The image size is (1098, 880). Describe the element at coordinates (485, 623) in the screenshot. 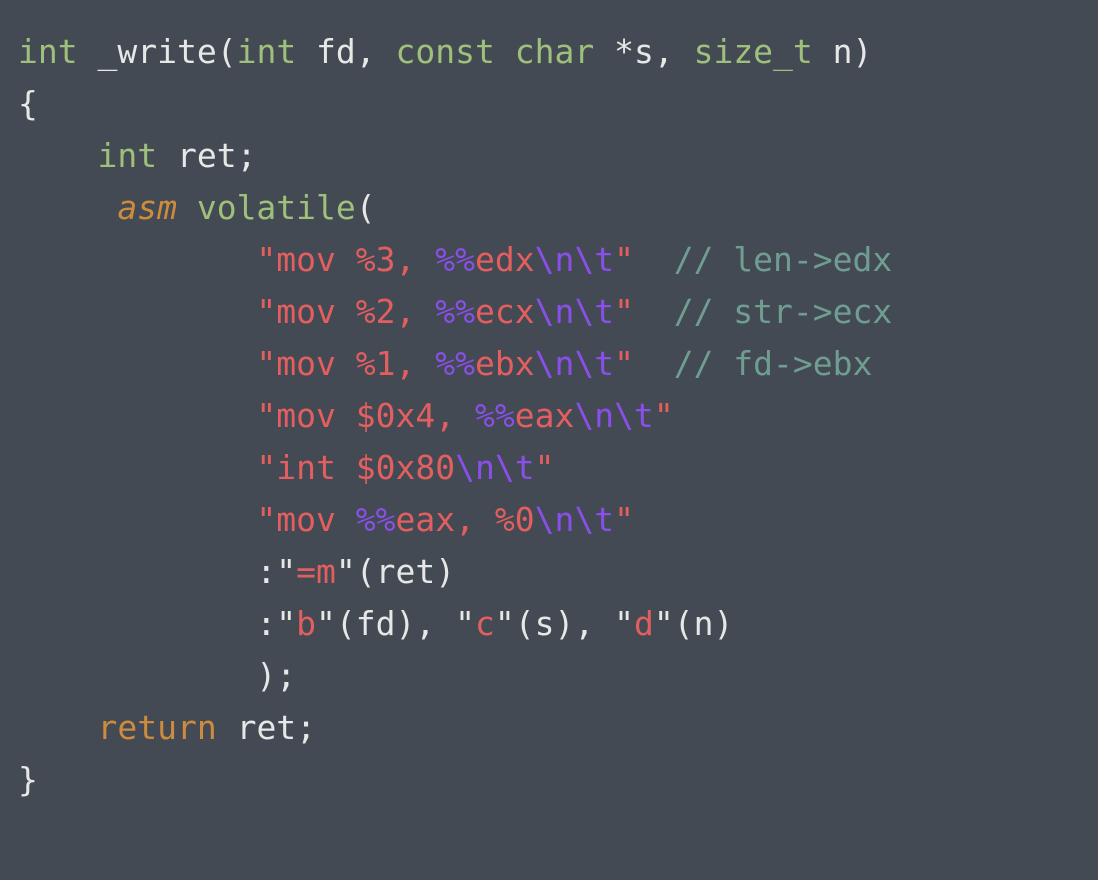

I see `code-token-string: c` at that location.